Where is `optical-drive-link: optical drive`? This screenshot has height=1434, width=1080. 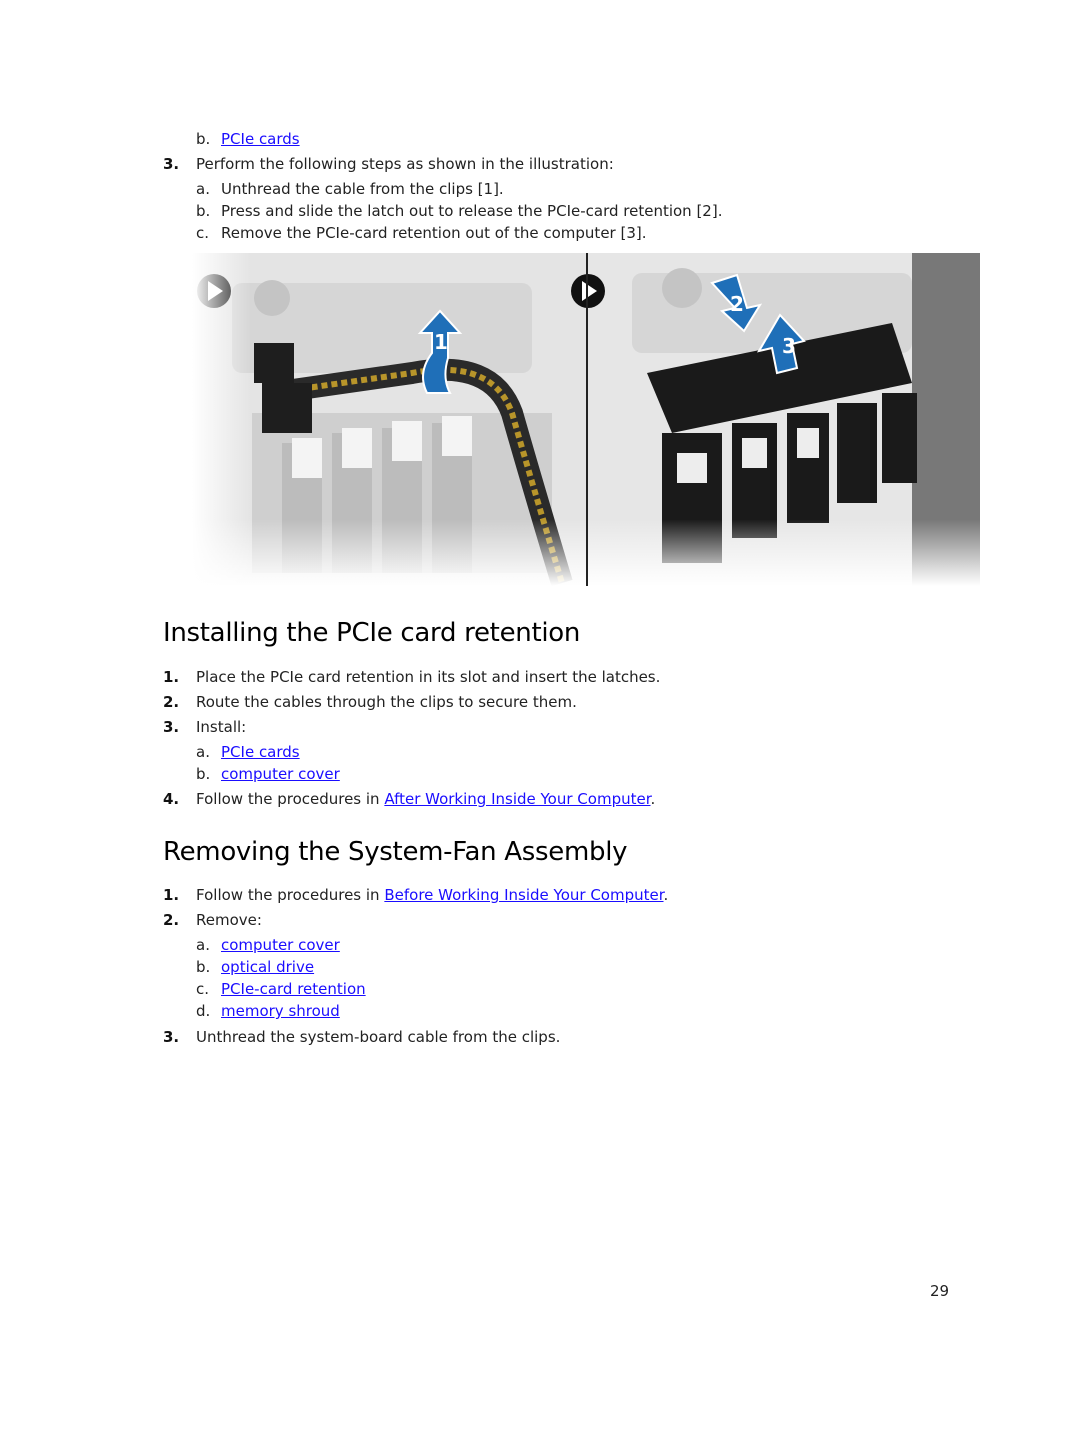
optical-drive-link: optical drive is located at coordinates (267, 967).